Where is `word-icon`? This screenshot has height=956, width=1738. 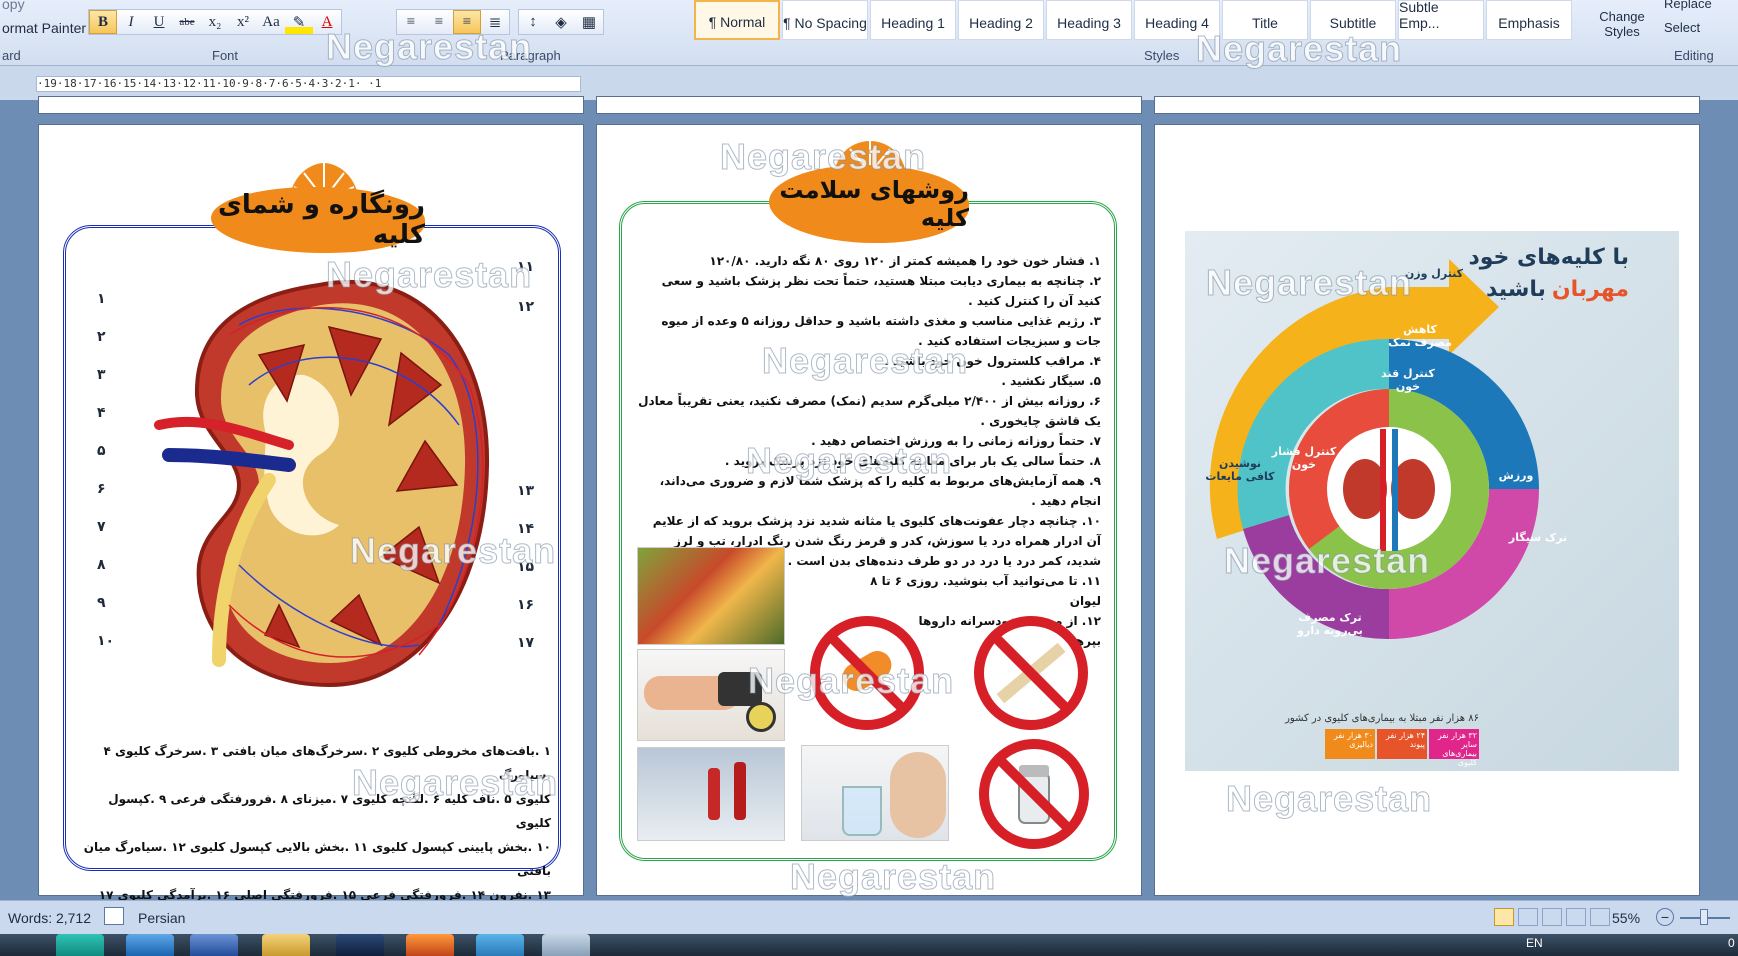 word-icon is located at coordinates (214, 945).